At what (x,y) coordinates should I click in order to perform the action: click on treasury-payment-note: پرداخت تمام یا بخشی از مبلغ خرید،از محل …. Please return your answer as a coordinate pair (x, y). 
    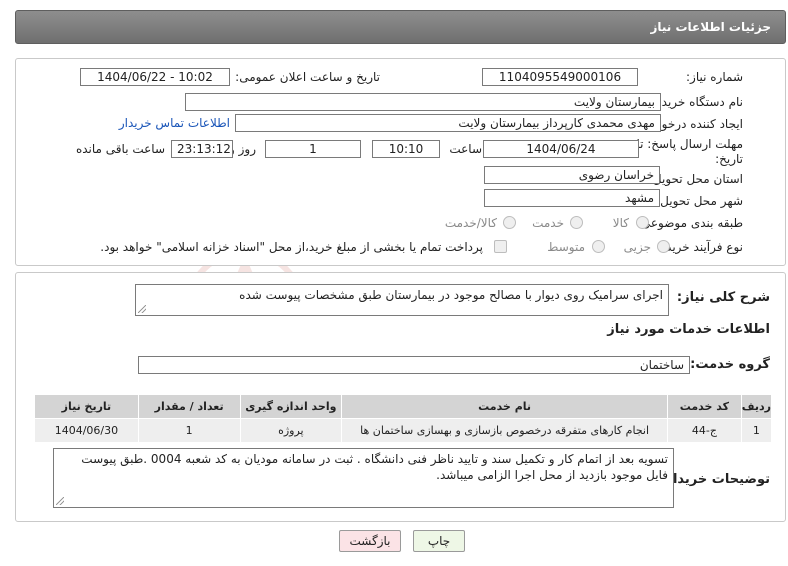
    Looking at the image, I should click on (291, 247).